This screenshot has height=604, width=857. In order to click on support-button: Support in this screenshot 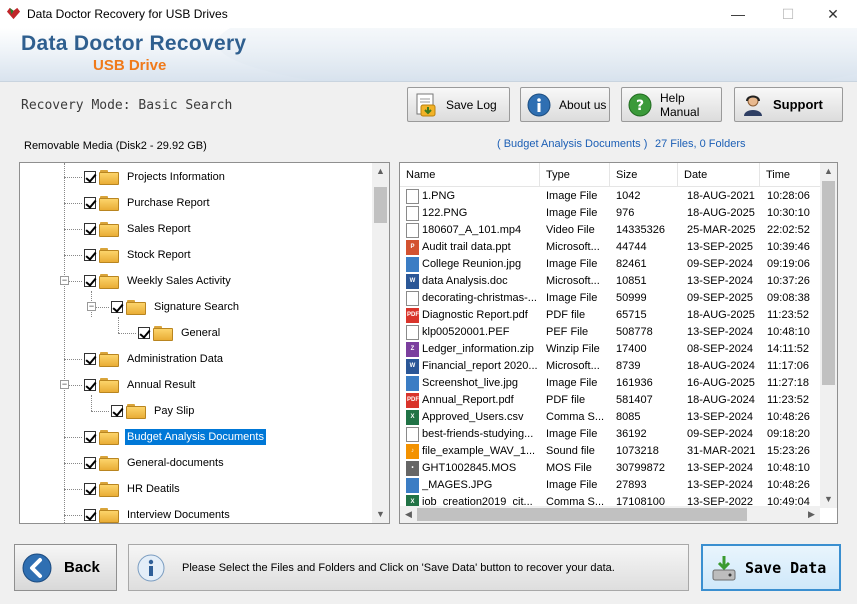, I will do `click(788, 104)`.